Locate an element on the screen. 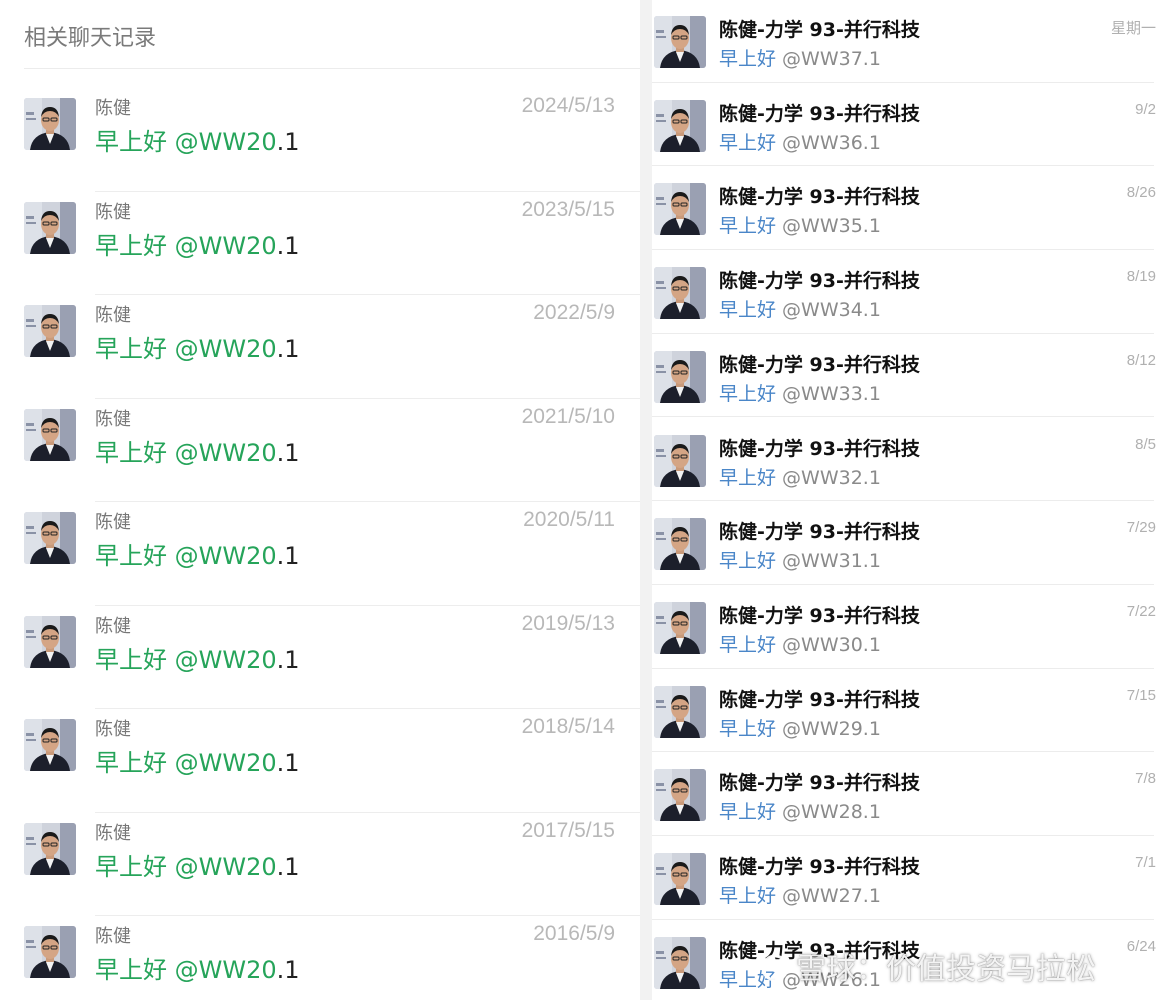 The width and height of the screenshot is (1172, 1000). chat-record-row: 陈健 2022/5/9 早上好 @WW20.1 is located at coordinates (320, 347).